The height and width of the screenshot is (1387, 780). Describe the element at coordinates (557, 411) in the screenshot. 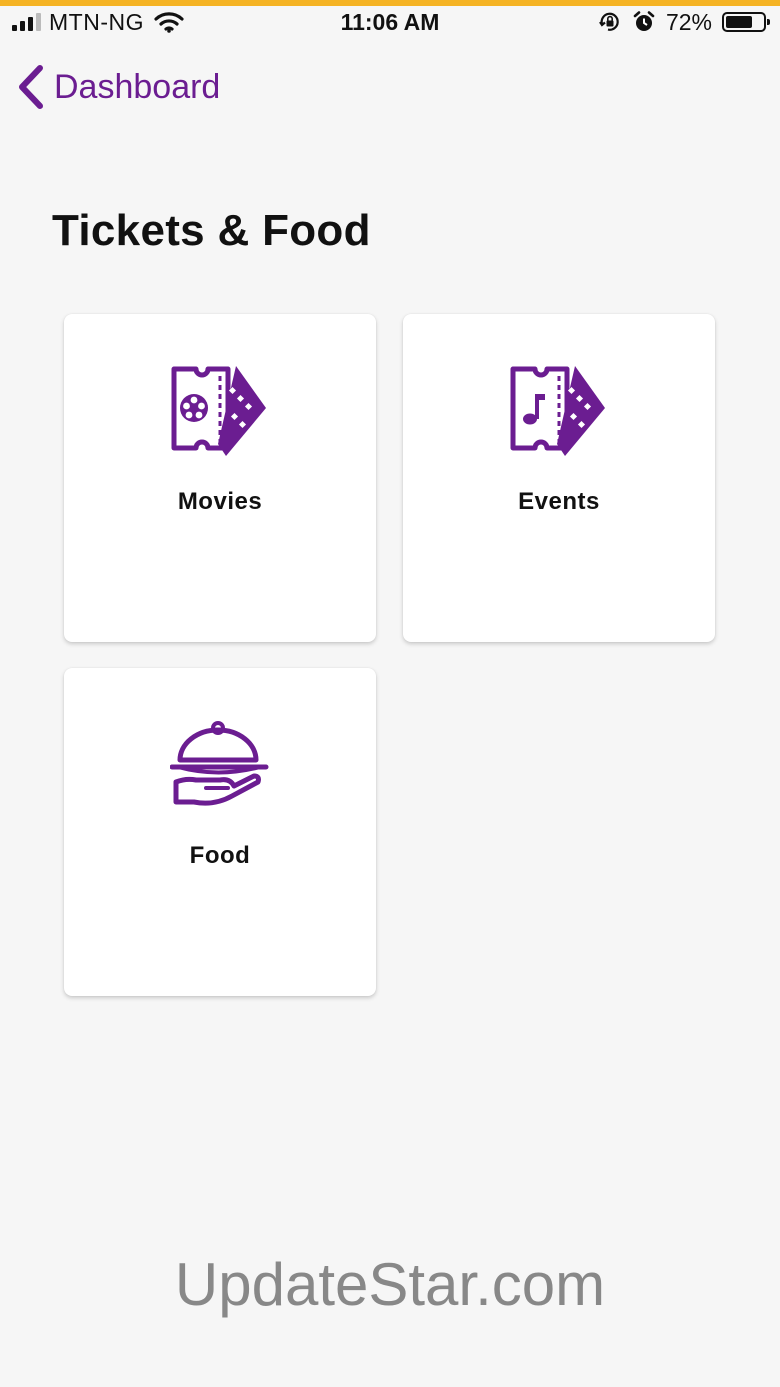

I see `event-ticket-icon` at that location.